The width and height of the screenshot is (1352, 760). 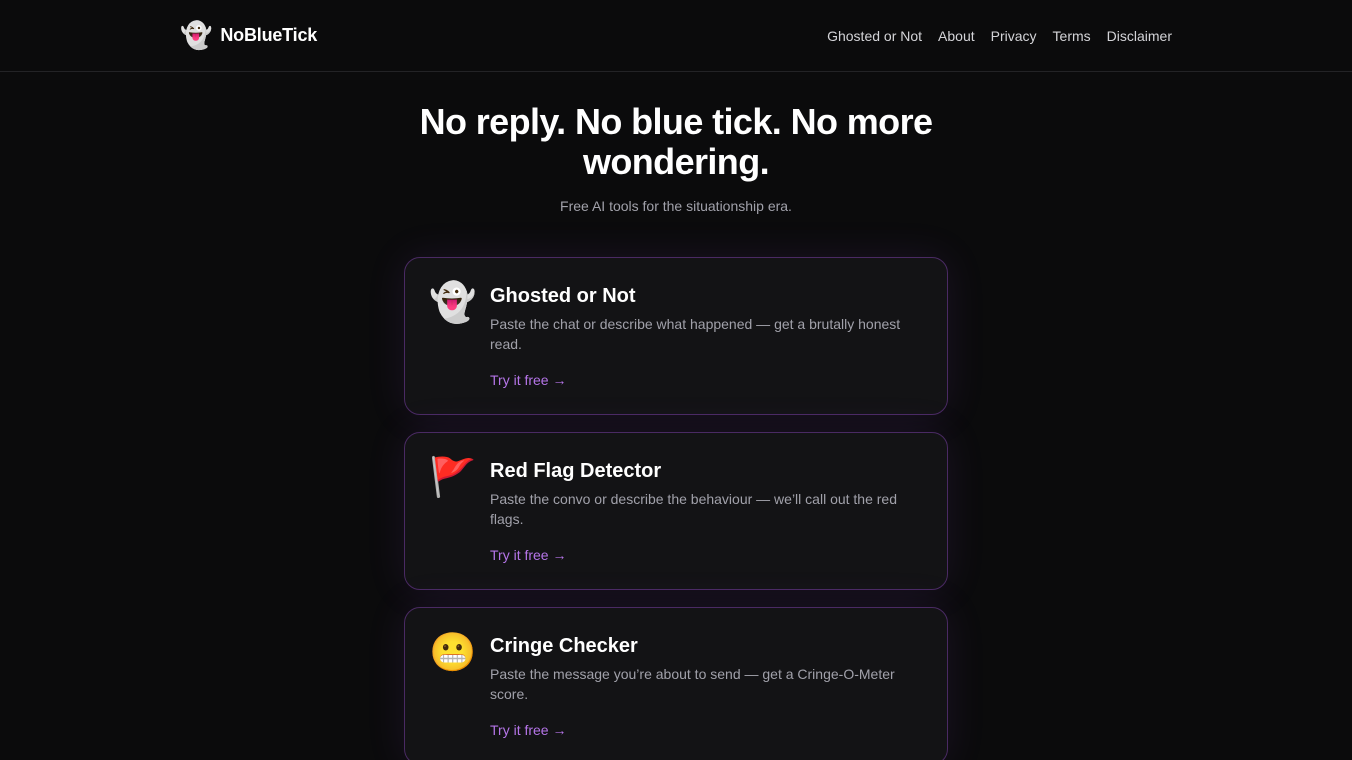 I want to click on brand-name: NoBlueTick, so click(x=269, y=34).